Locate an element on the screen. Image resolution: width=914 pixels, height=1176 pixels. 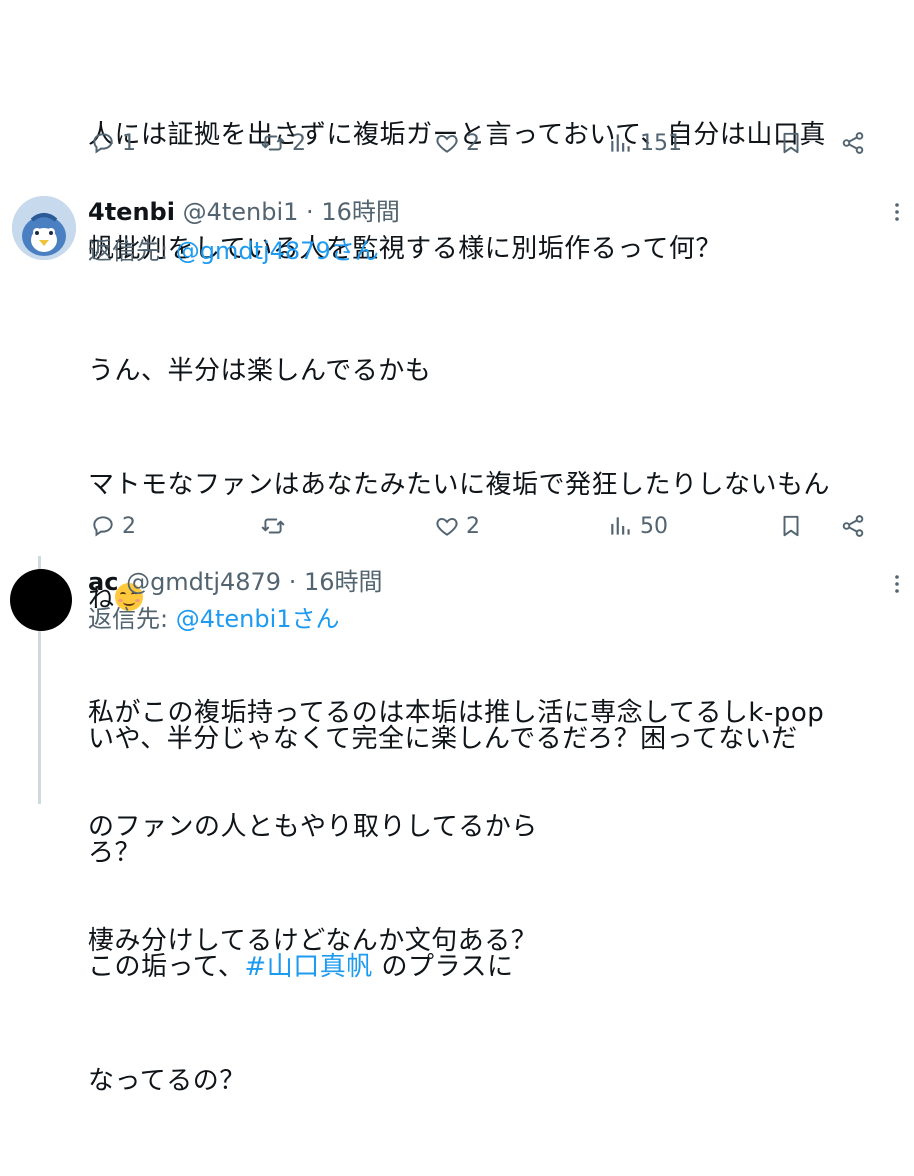
reply-to-mention: @gmdtj4879さん is located at coordinates (277, 251).